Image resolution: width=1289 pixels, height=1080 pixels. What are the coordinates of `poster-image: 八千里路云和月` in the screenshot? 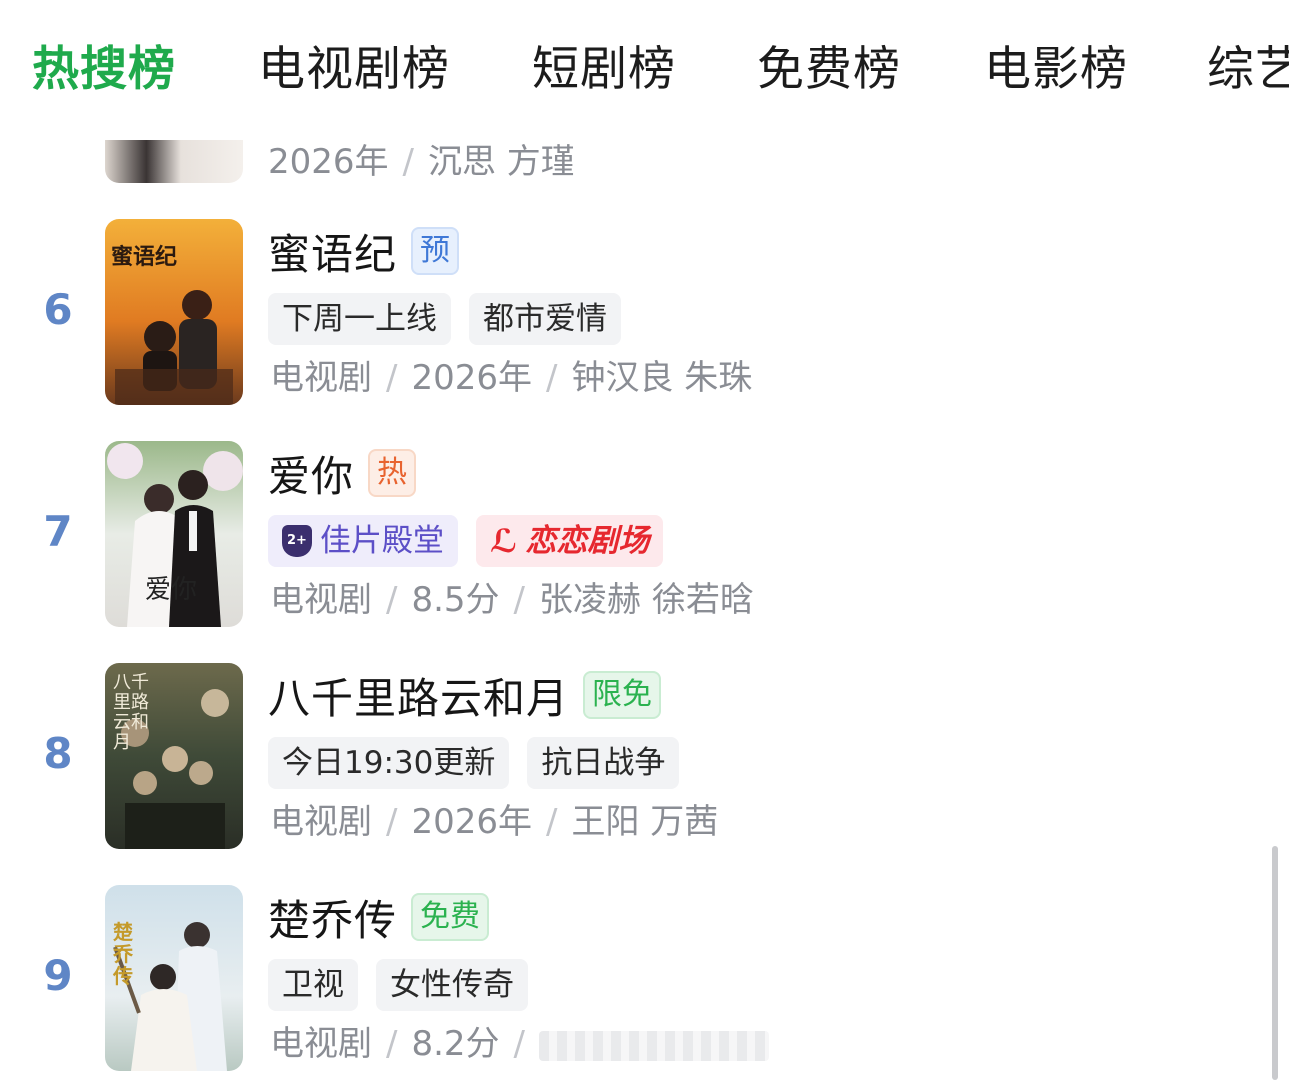 It's located at (174, 756).